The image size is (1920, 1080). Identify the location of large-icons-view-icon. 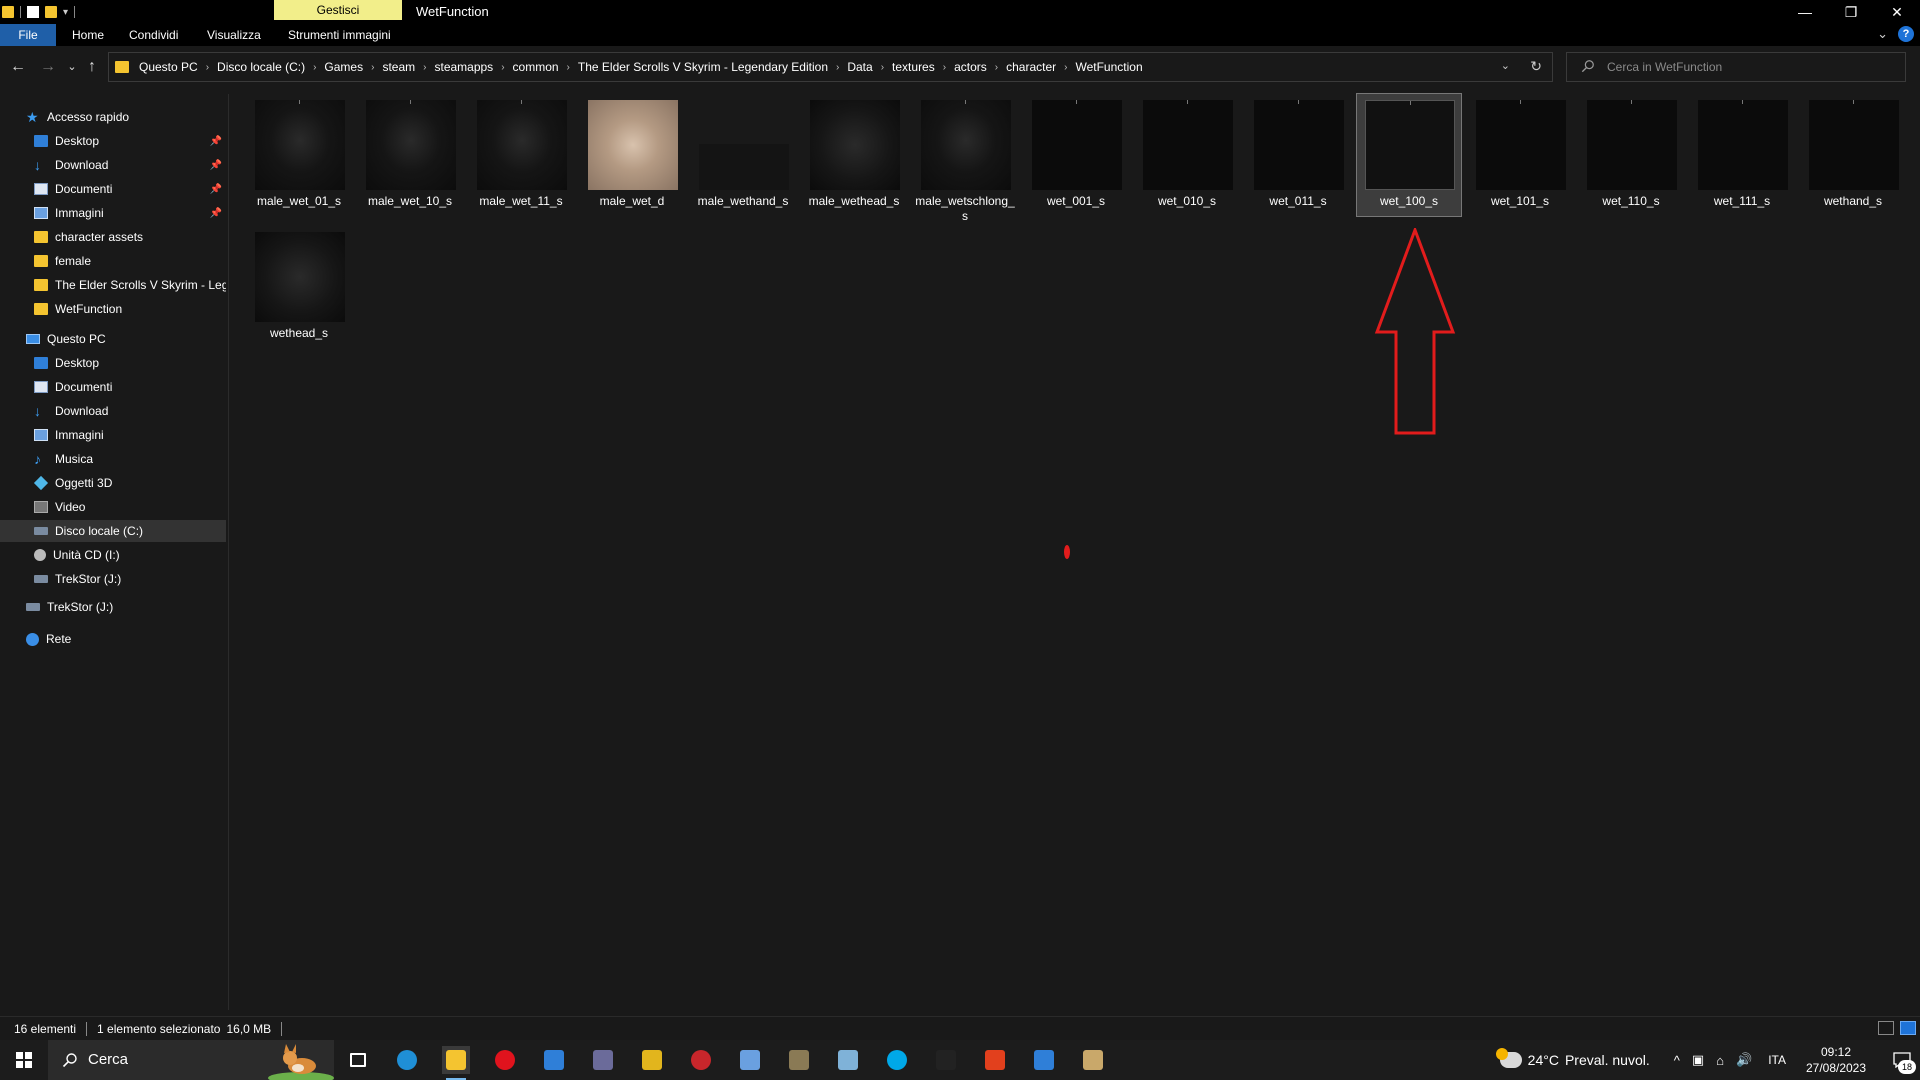
(1908, 1028).